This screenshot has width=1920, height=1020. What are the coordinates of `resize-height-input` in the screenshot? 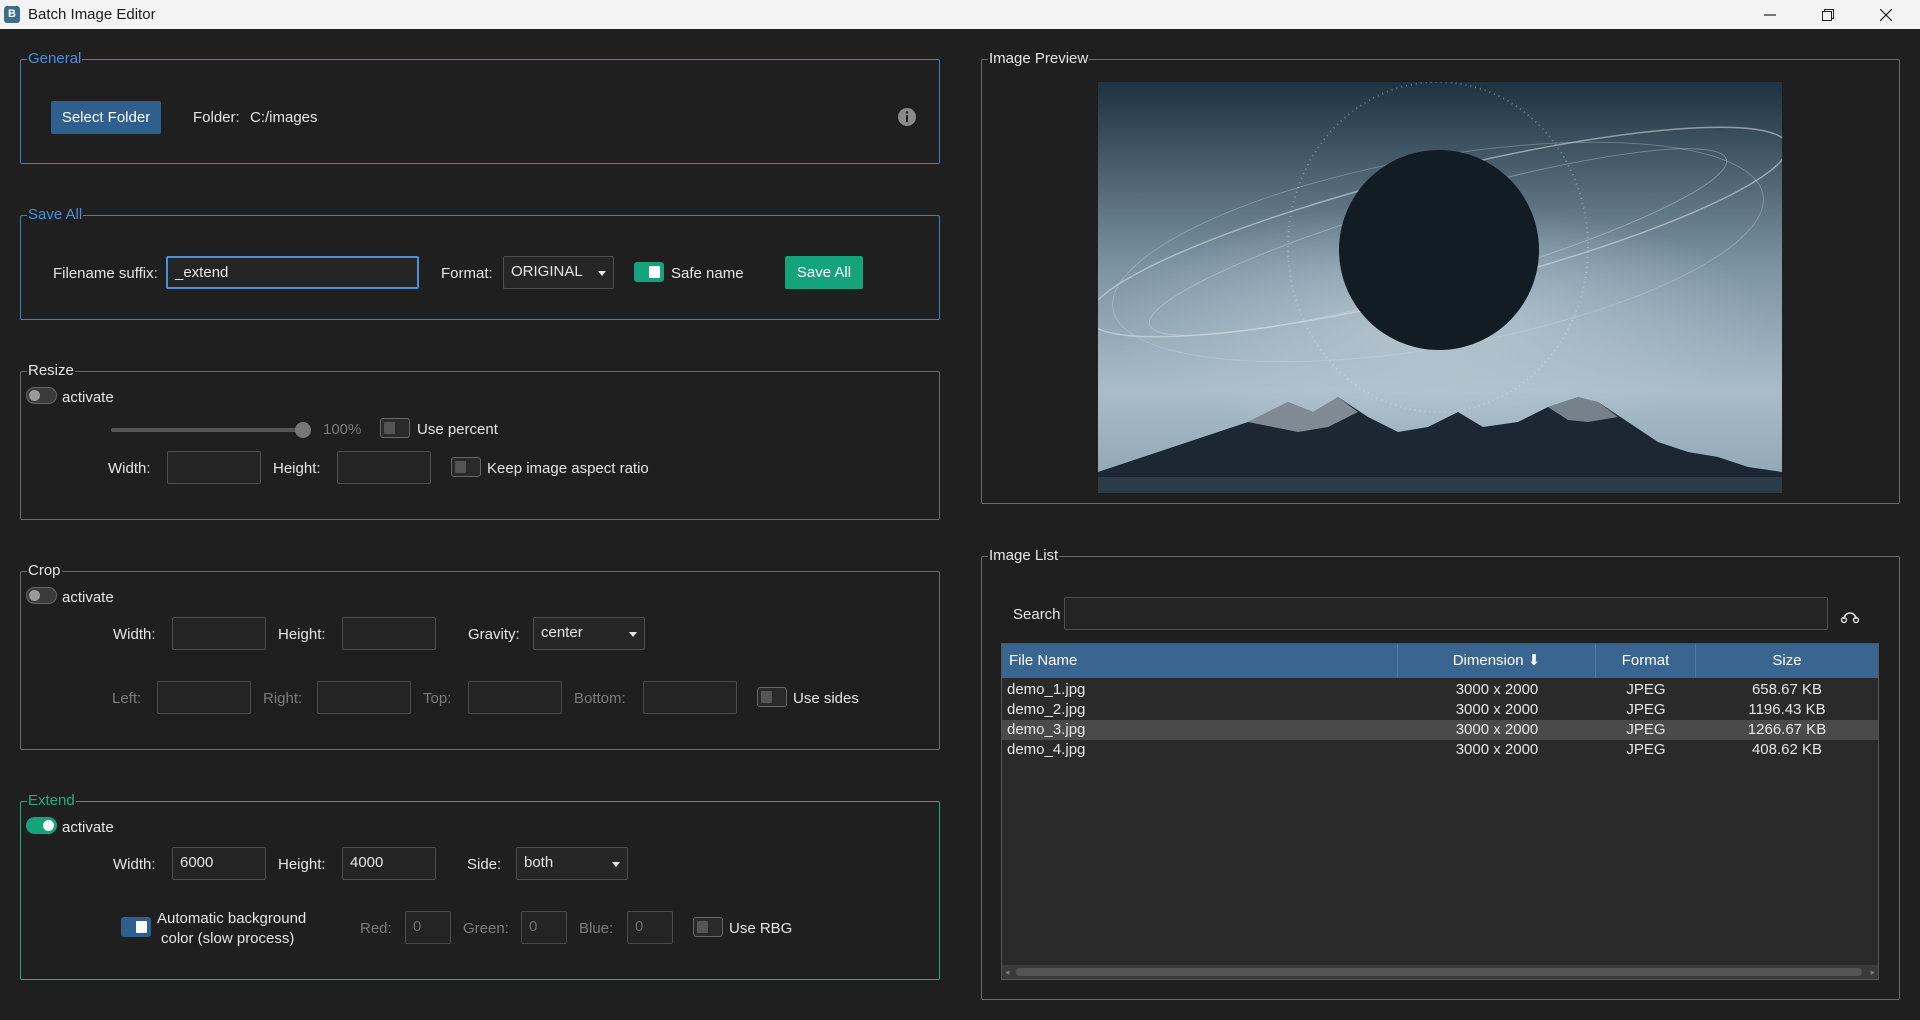 It's located at (384, 467).